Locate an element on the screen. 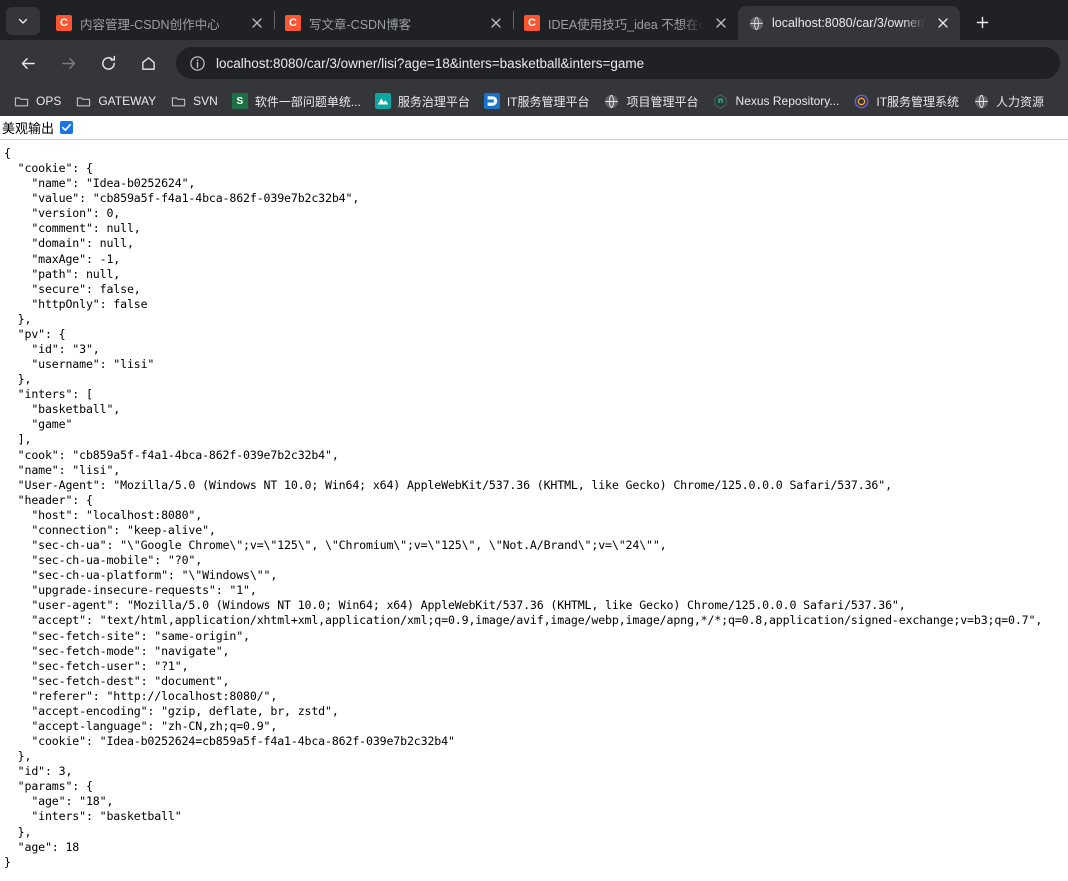 Image resolution: width=1068 pixels, height=881 pixels. bookmark-human-resources: 人力资源 is located at coordinates (1008, 101).